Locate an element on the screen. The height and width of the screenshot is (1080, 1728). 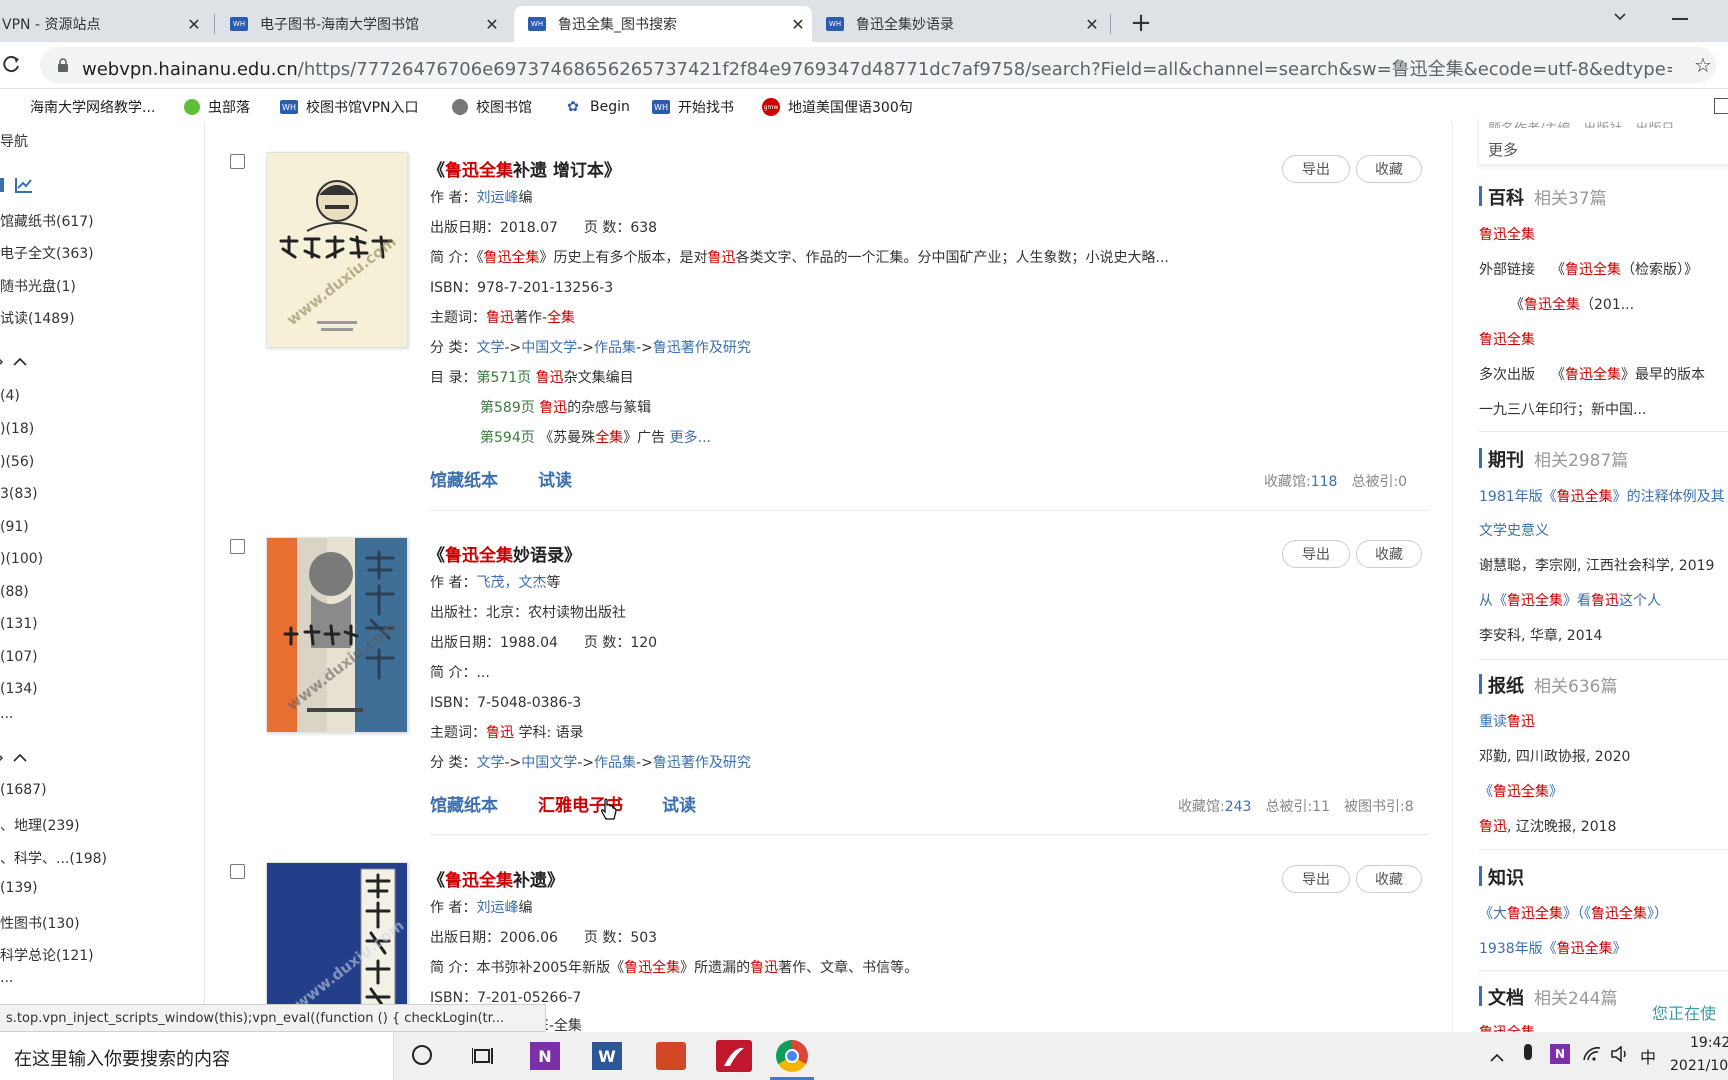
facet-year-item: (91) is located at coordinates (14, 527).